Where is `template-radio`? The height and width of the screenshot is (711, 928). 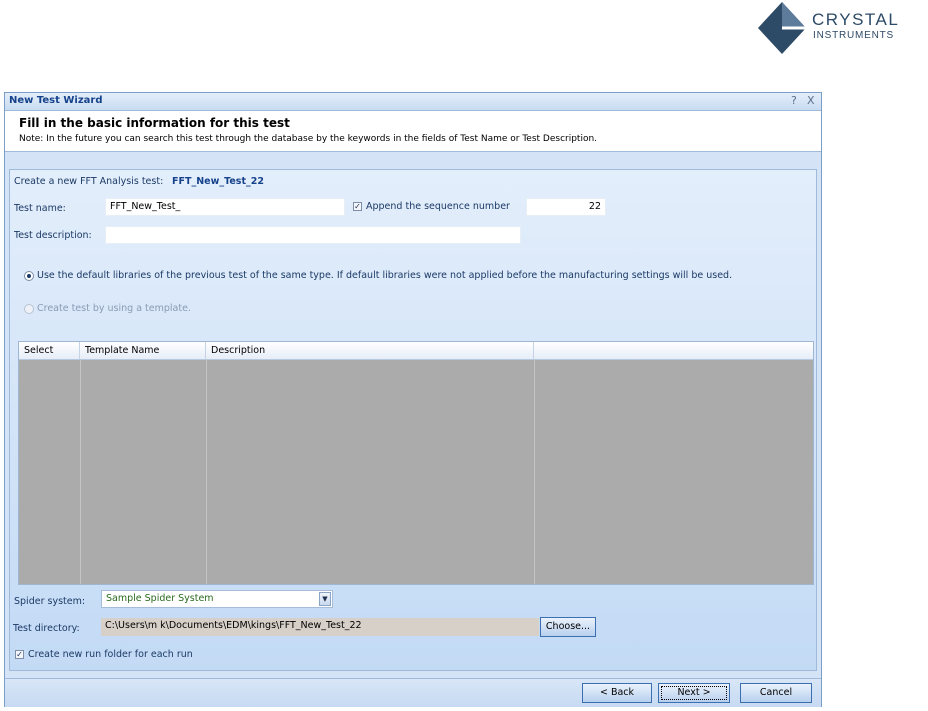 template-radio is located at coordinates (29, 309).